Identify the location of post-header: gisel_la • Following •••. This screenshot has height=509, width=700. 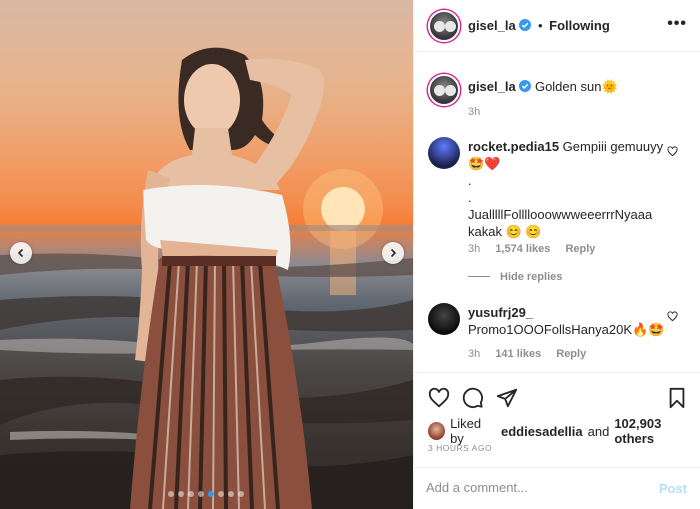
(557, 26).